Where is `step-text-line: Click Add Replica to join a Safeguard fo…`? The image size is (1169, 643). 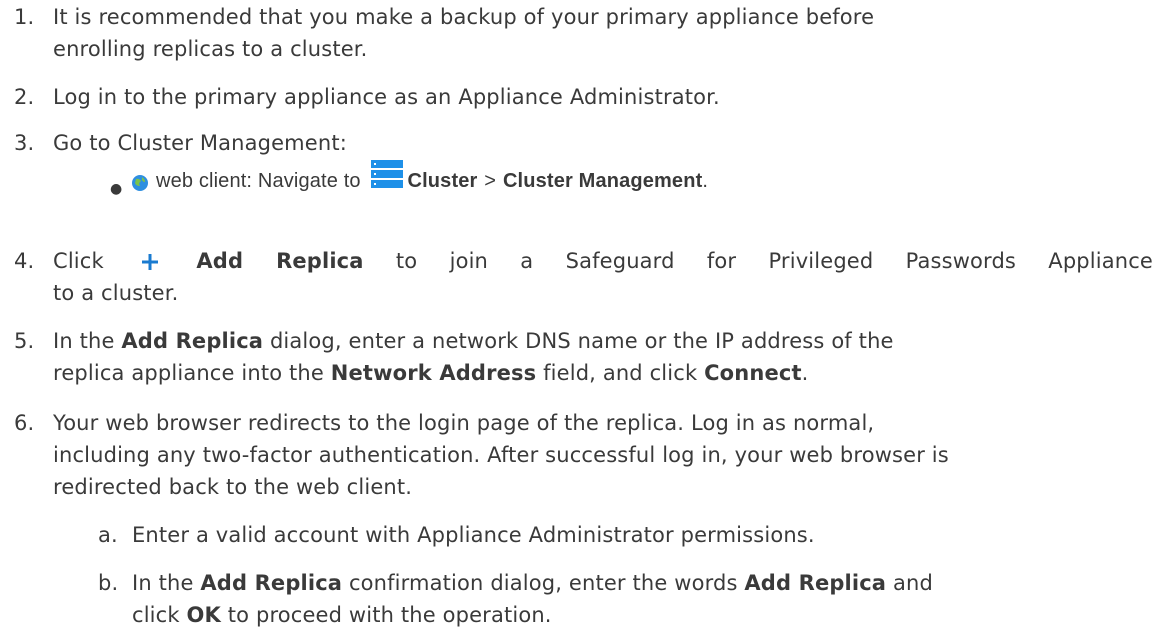 step-text-line: Click Add Replica to join a Safeguard fo… is located at coordinates (603, 261).